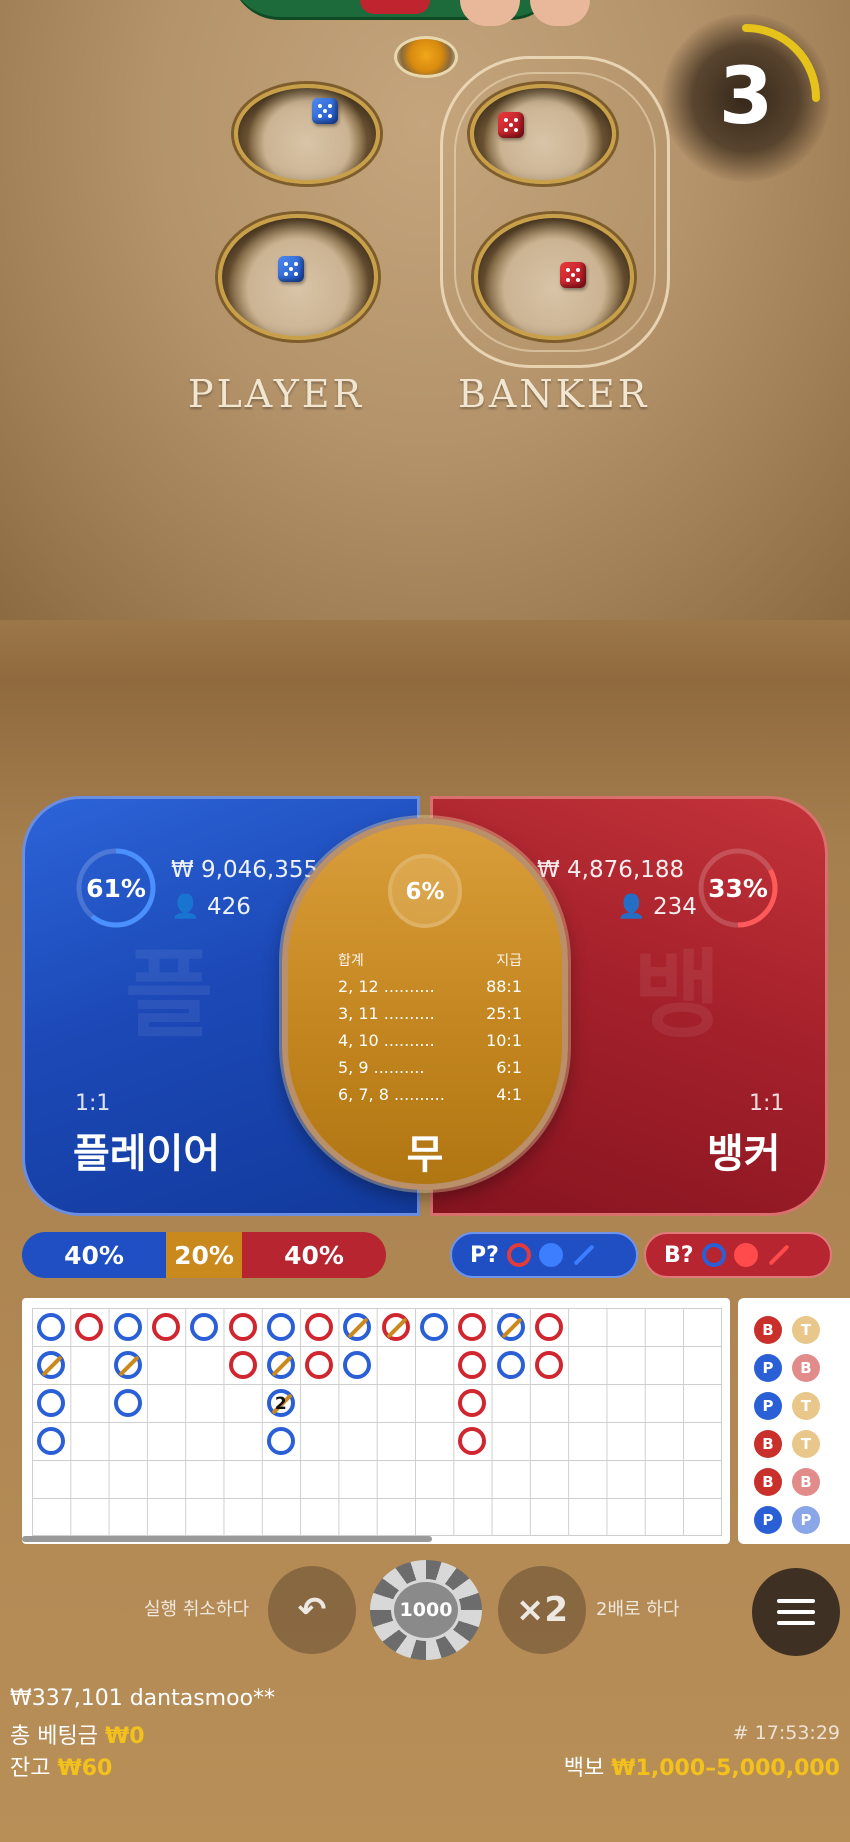 The height and width of the screenshot is (1842, 850). Describe the element at coordinates (312, 1610) in the screenshot. I see `undo-button: ↶` at that location.